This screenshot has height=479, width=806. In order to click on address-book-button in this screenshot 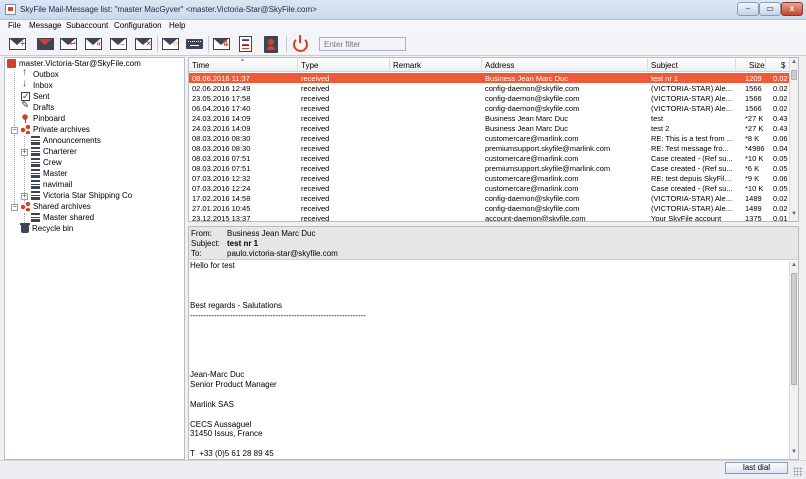, I will do `click(270, 44)`.